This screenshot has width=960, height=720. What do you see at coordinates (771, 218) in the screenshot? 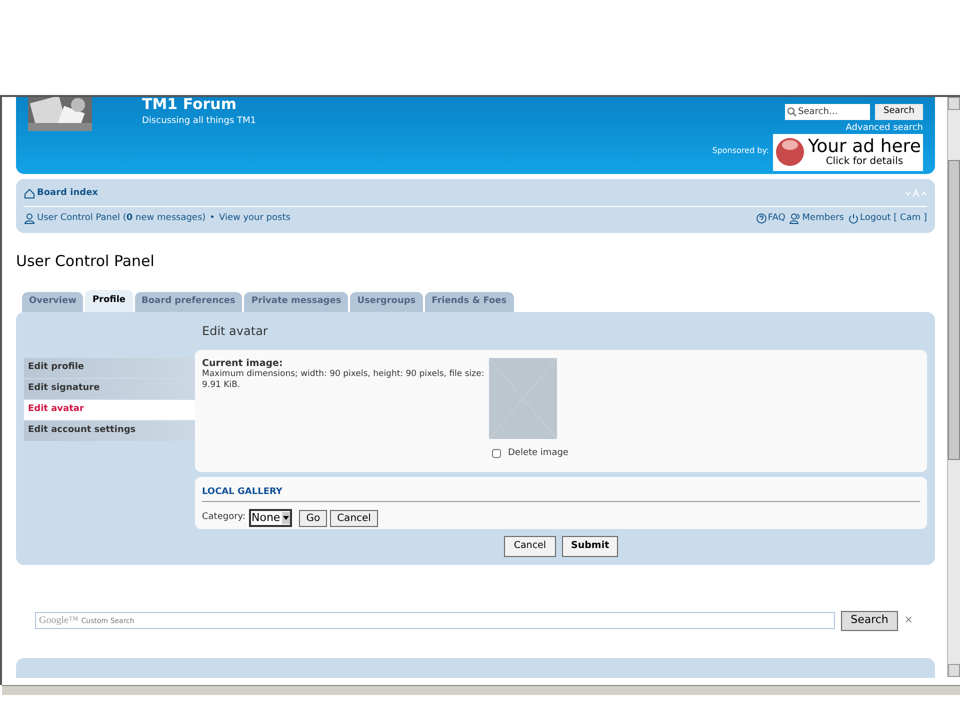
I see `nav-link: FAQ` at bounding box center [771, 218].